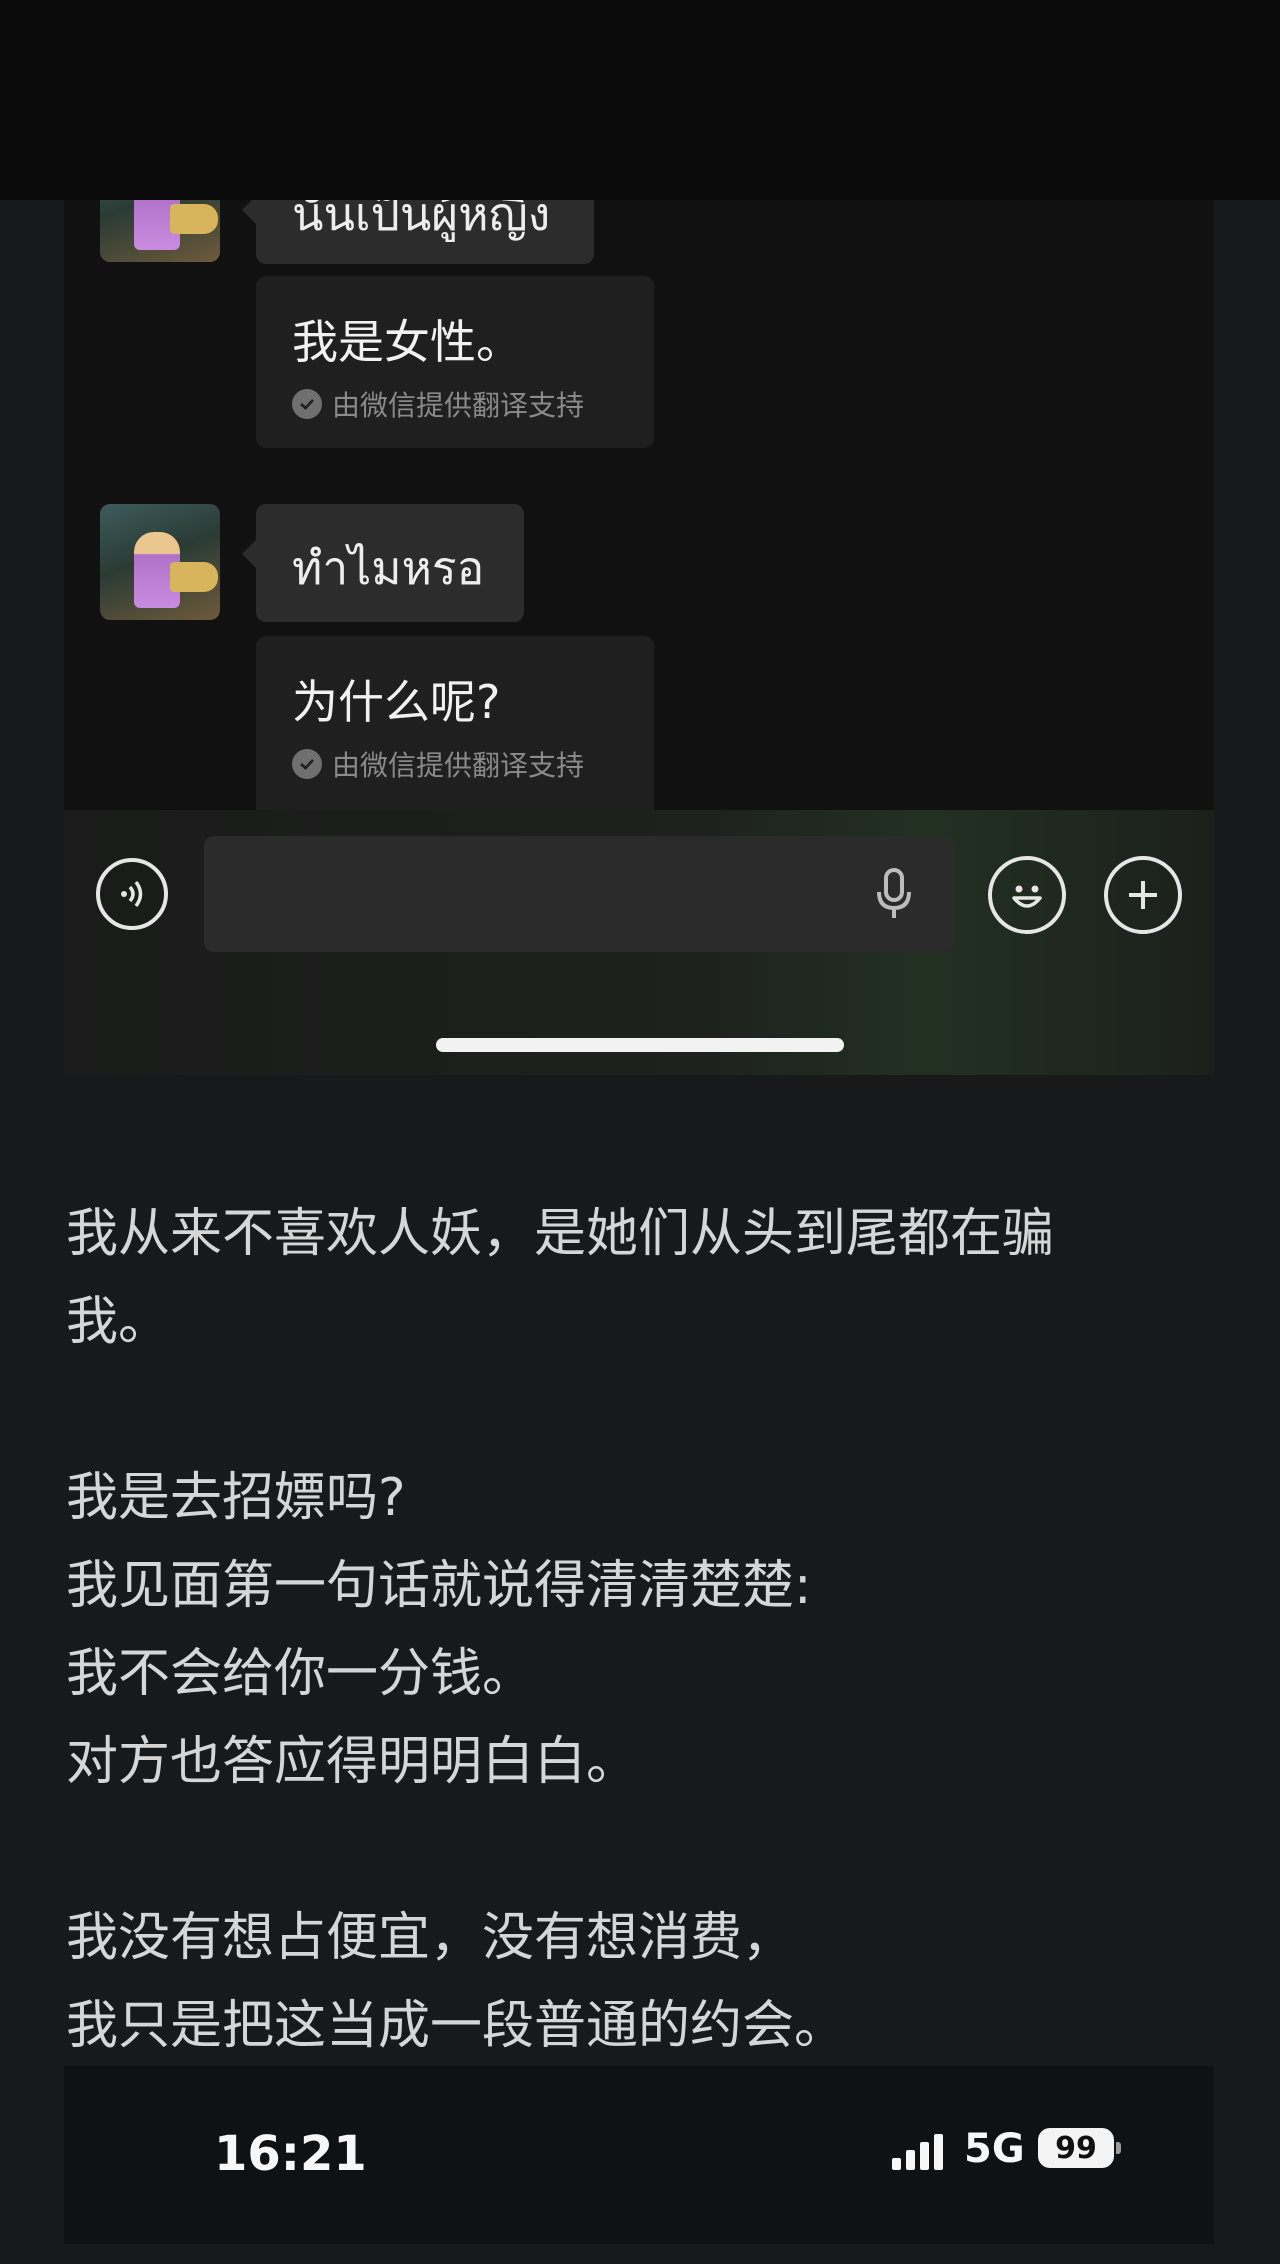  What do you see at coordinates (290, 2154) in the screenshot?
I see `clock-time: 16:21` at bounding box center [290, 2154].